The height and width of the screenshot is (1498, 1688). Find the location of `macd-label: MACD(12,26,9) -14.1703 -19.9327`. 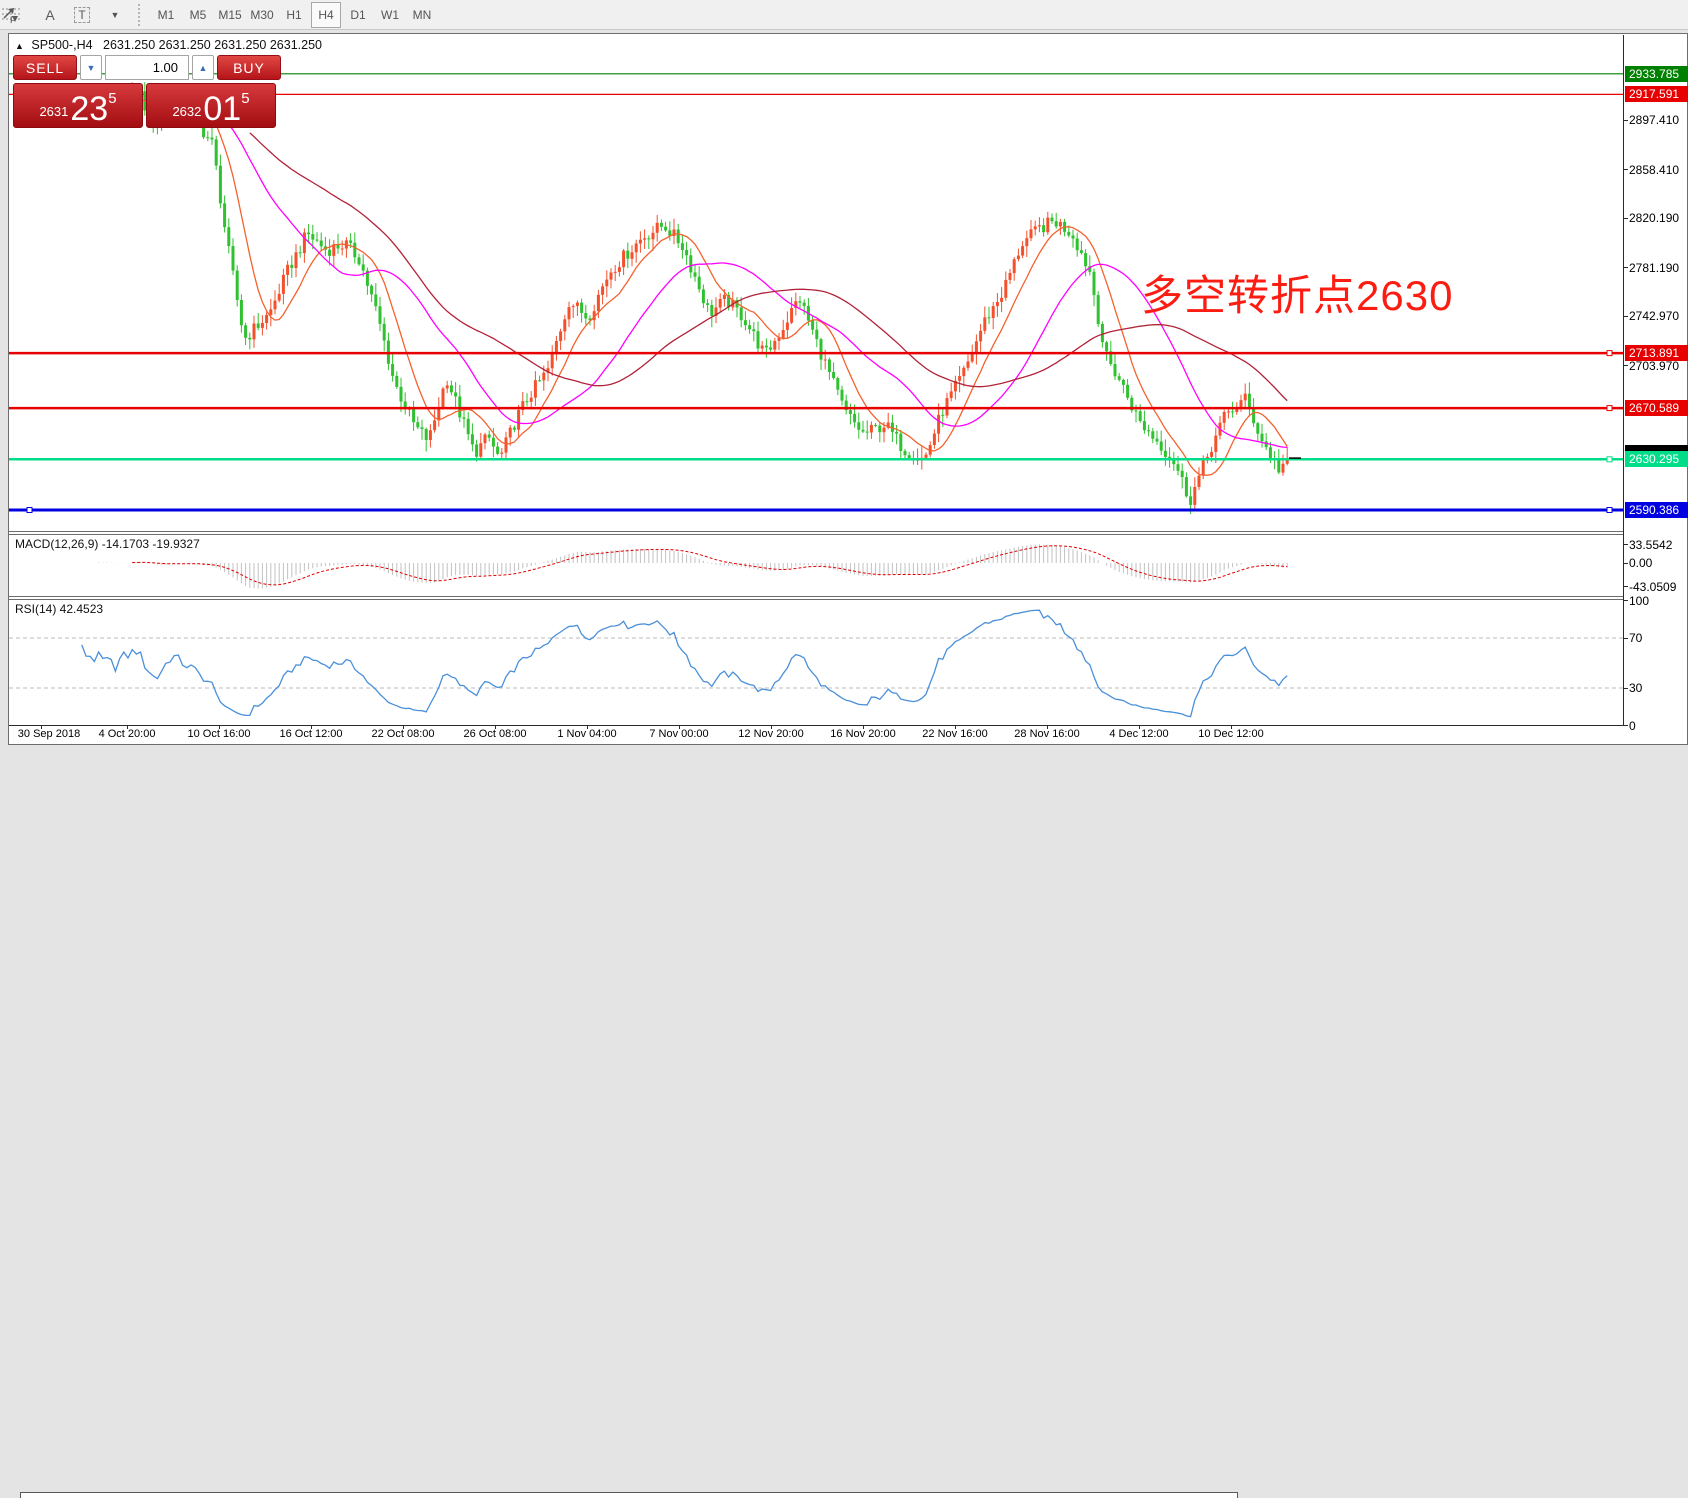

macd-label: MACD(12,26,9) -14.1703 -19.9327 is located at coordinates (107, 544).